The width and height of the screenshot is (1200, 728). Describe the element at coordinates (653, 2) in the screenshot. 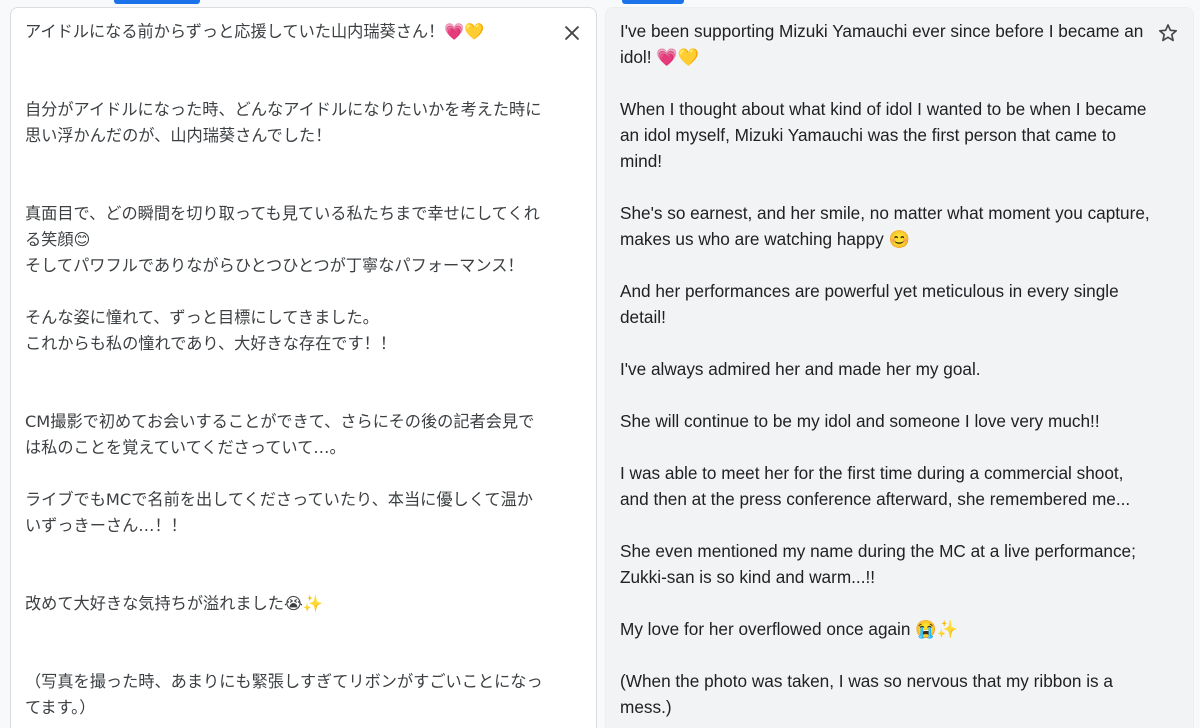

I see `target-language-tab-indicator` at that location.